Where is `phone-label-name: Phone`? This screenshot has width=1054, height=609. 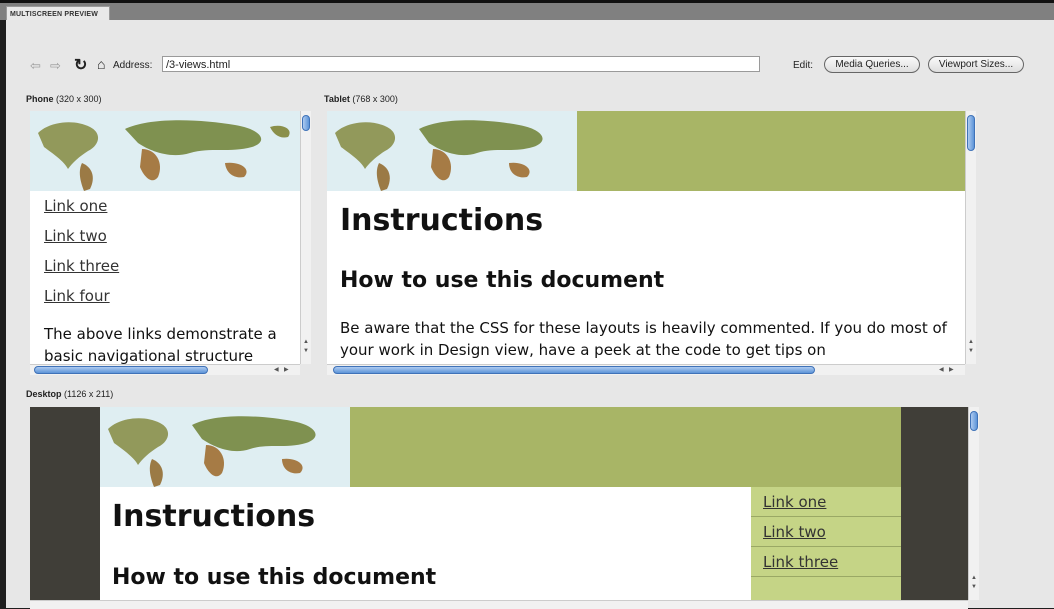
phone-label-name: Phone is located at coordinates (40, 99).